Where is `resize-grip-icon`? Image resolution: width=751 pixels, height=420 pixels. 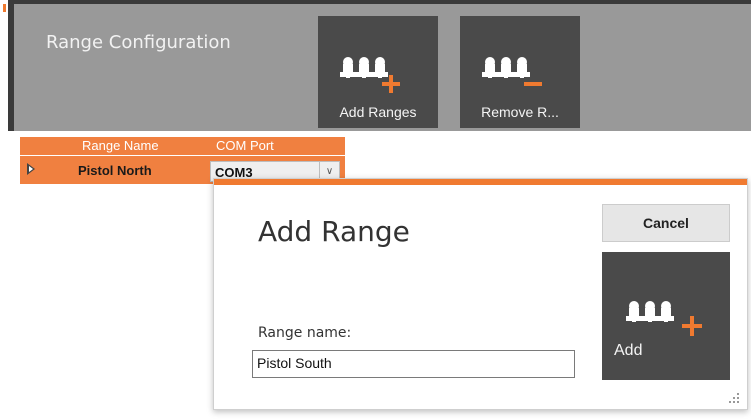
resize-grip-icon is located at coordinates (734, 398).